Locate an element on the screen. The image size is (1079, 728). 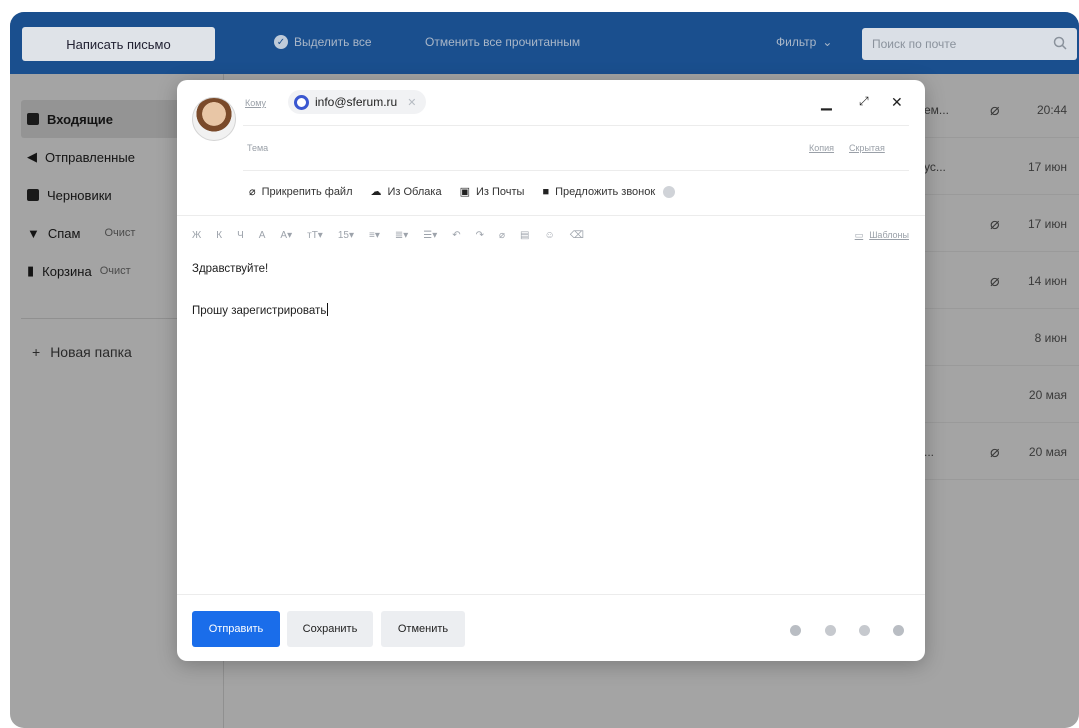
send-button: Отправить is located at coordinates (236, 629).